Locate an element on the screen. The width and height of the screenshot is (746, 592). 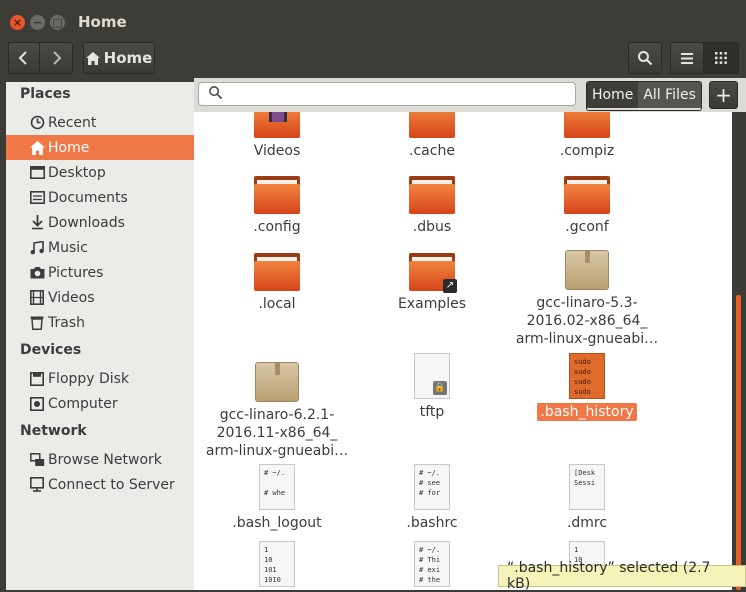
path-bar-home-button: Home is located at coordinates (119, 58).